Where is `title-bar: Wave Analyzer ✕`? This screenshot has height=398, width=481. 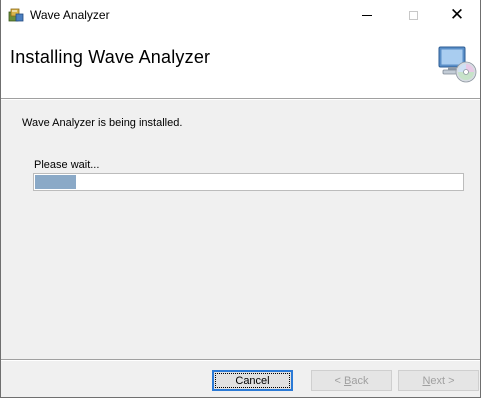
title-bar: Wave Analyzer ✕ is located at coordinates (240, 15).